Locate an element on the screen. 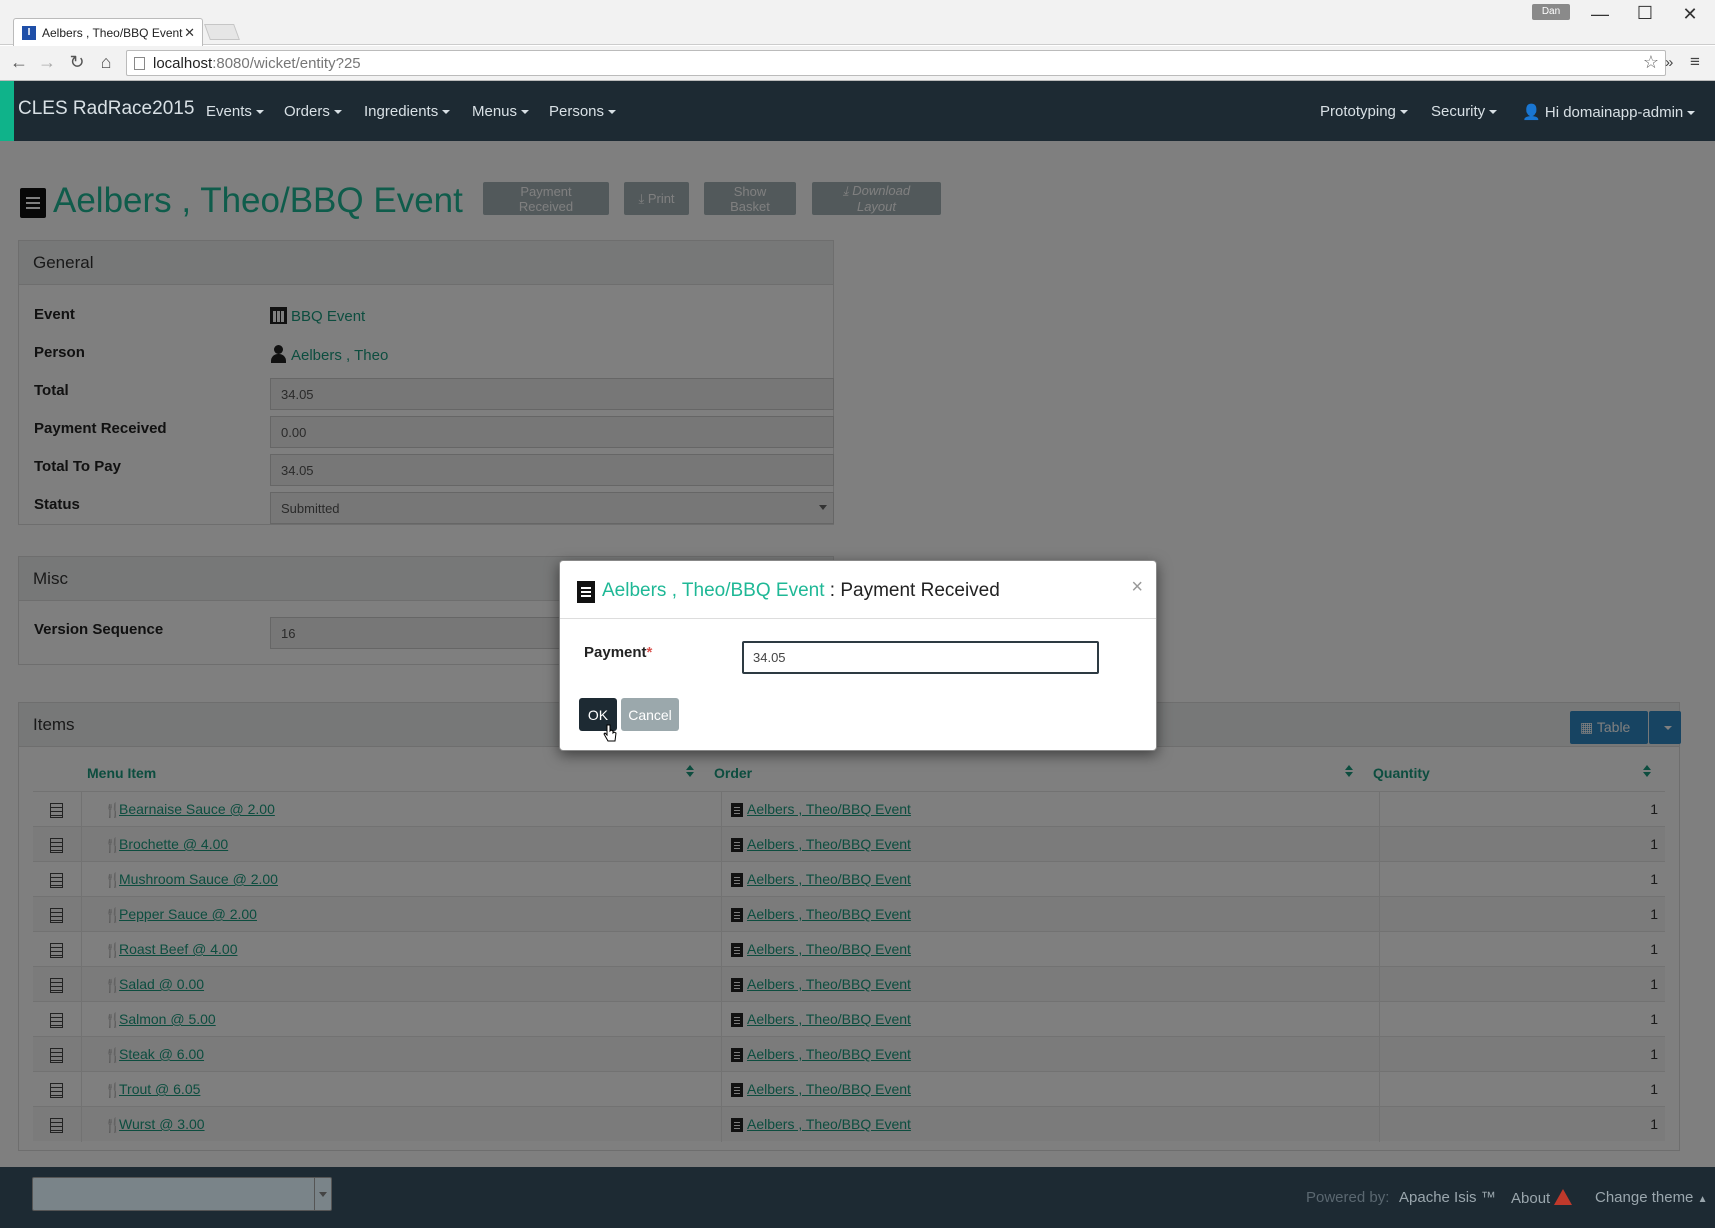  cancel-button: Cancel is located at coordinates (650, 714).